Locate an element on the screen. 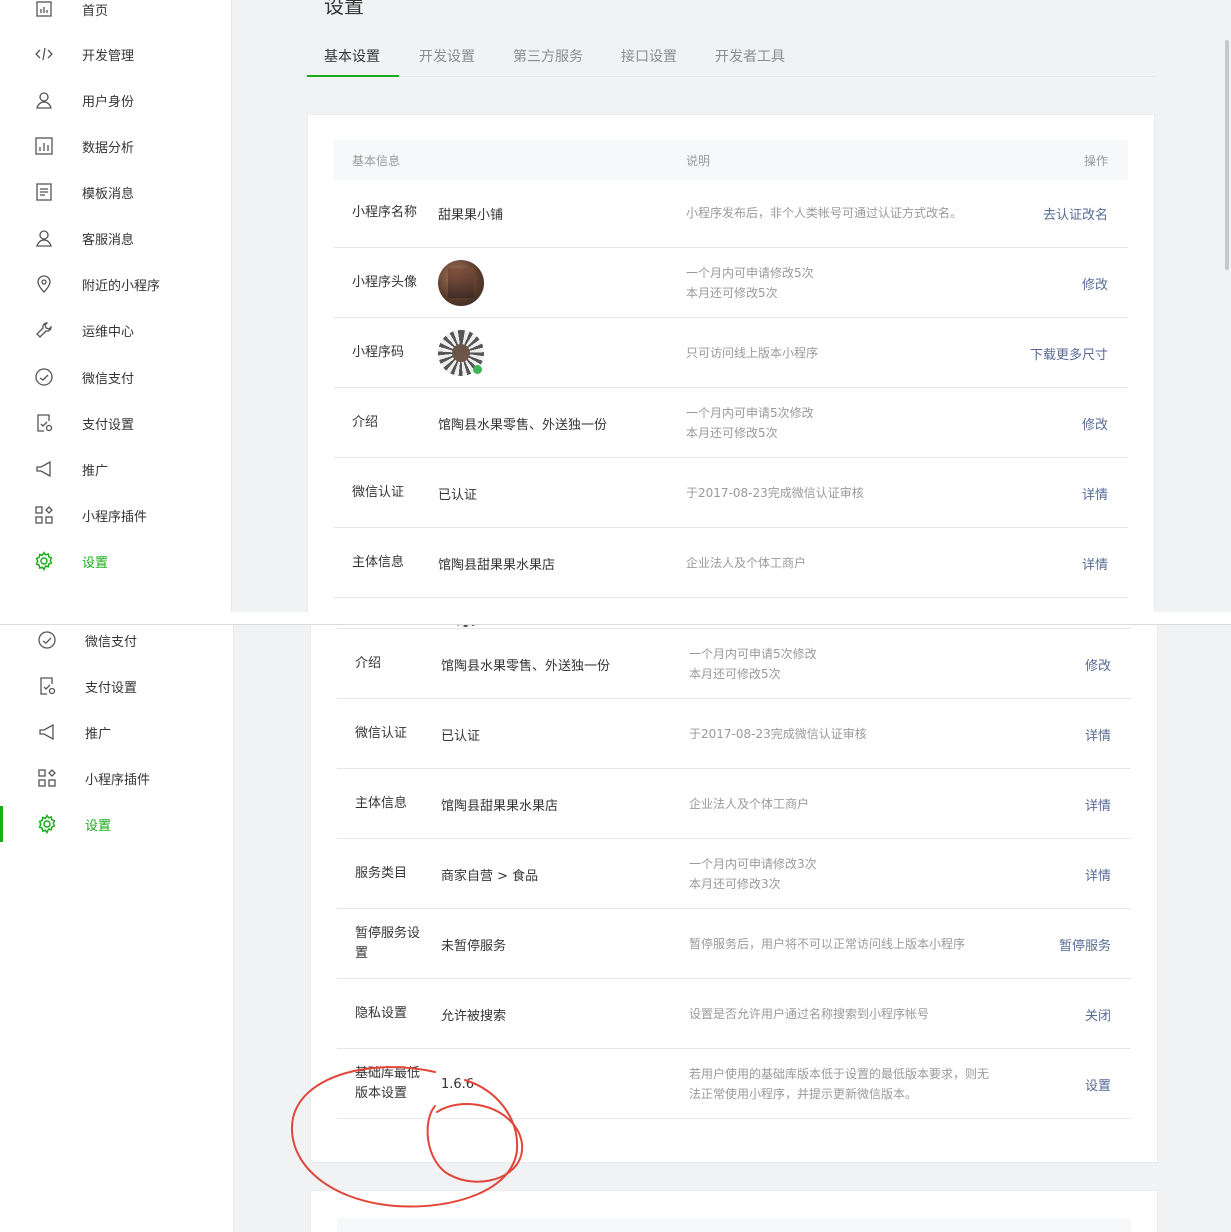 This screenshot has width=1231, height=1232. tab-basic-settings: 基本设置 is located at coordinates (352, 57).